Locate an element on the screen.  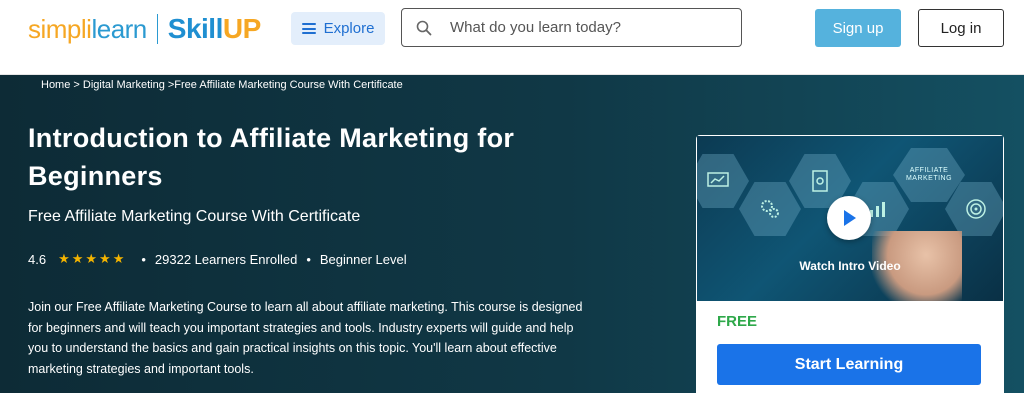
play-button is located at coordinates (849, 218).